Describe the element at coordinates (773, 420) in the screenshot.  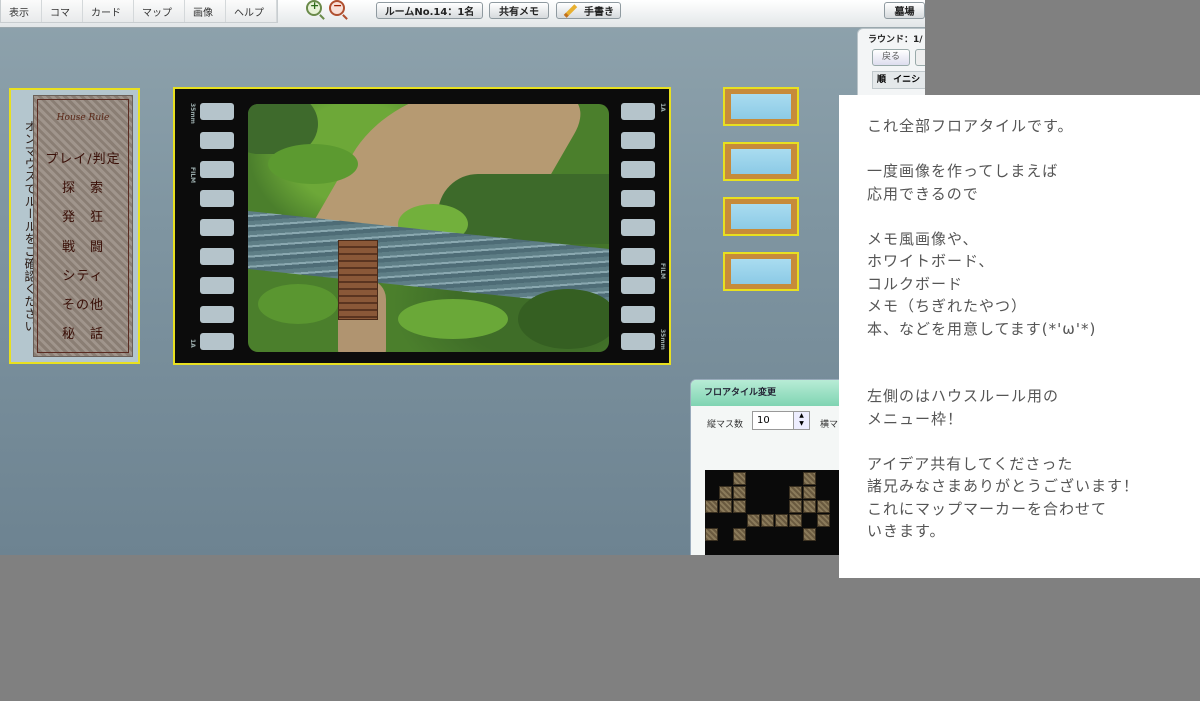
I see `rows-input: 10` at that location.